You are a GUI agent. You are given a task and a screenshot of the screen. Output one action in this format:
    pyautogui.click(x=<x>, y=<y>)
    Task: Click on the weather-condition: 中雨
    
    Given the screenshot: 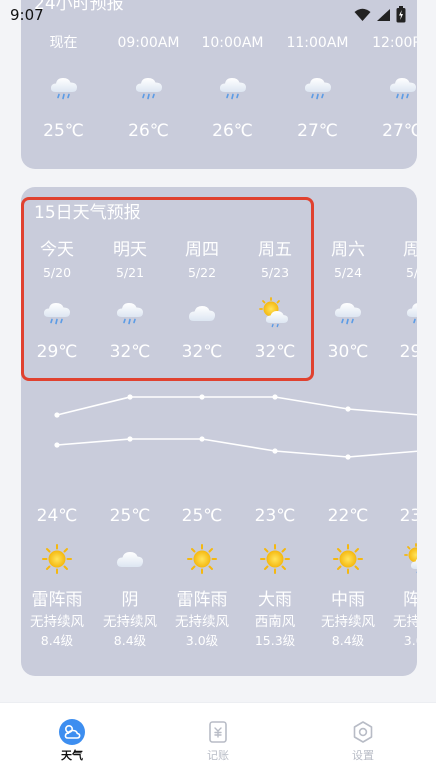 What is the action you would take?
    pyautogui.click(x=348, y=600)
    